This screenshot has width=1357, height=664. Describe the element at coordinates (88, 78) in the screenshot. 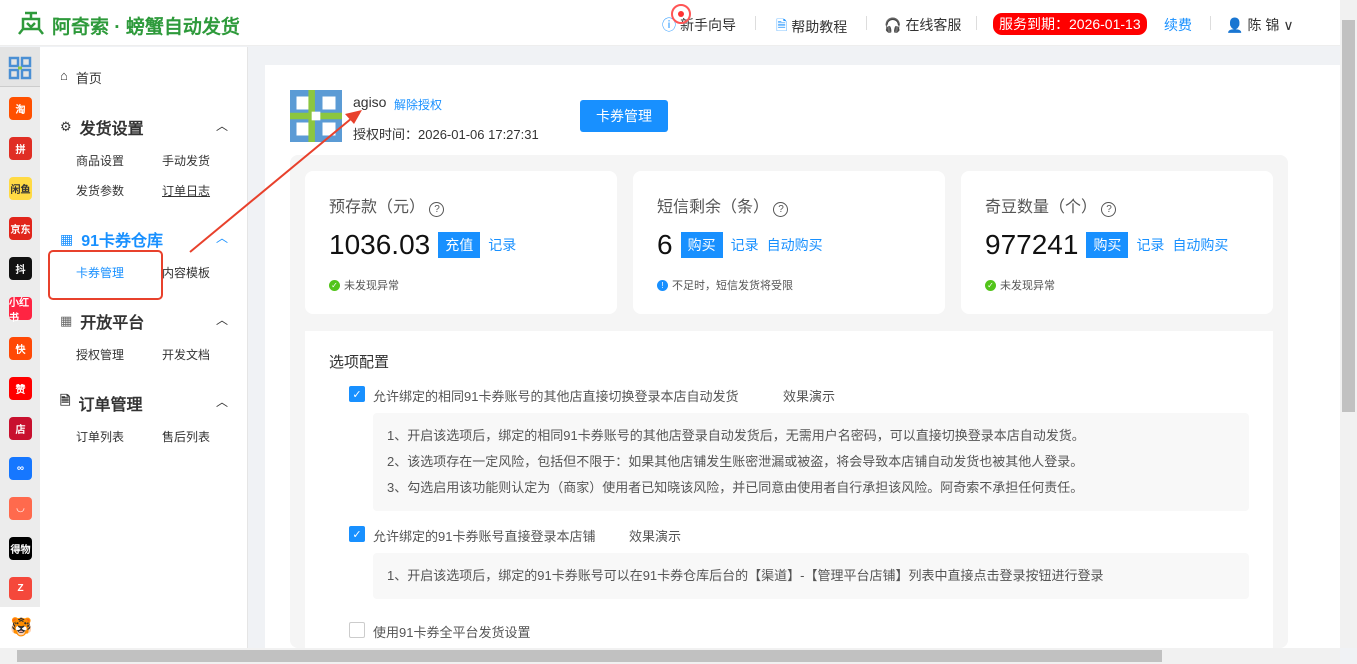

I see `nav-home-label: 首页` at that location.